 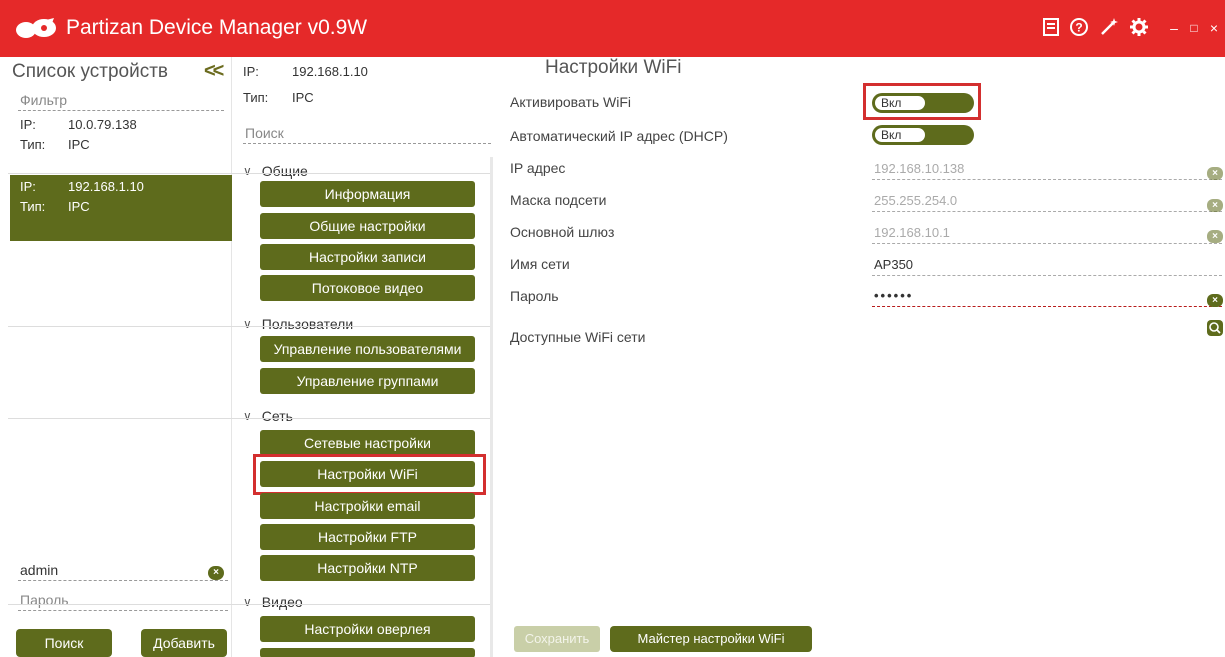 What do you see at coordinates (1109, 28) in the screenshot?
I see `wand-icon` at bounding box center [1109, 28].